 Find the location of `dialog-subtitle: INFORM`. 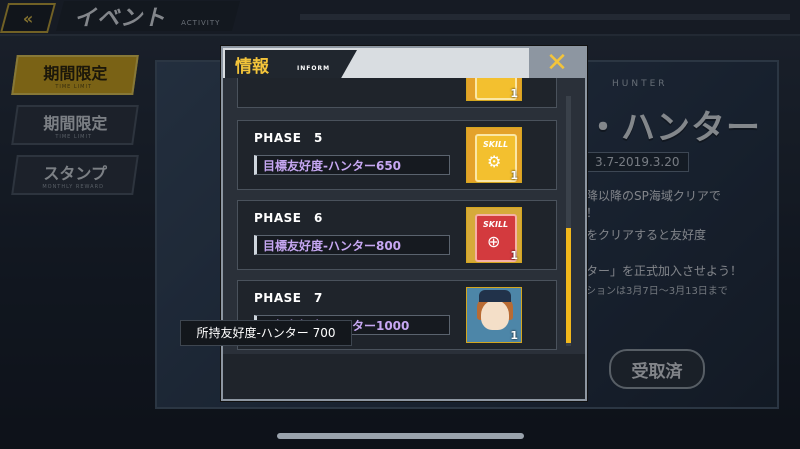

dialog-subtitle: INFORM is located at coordinates (314, 68).